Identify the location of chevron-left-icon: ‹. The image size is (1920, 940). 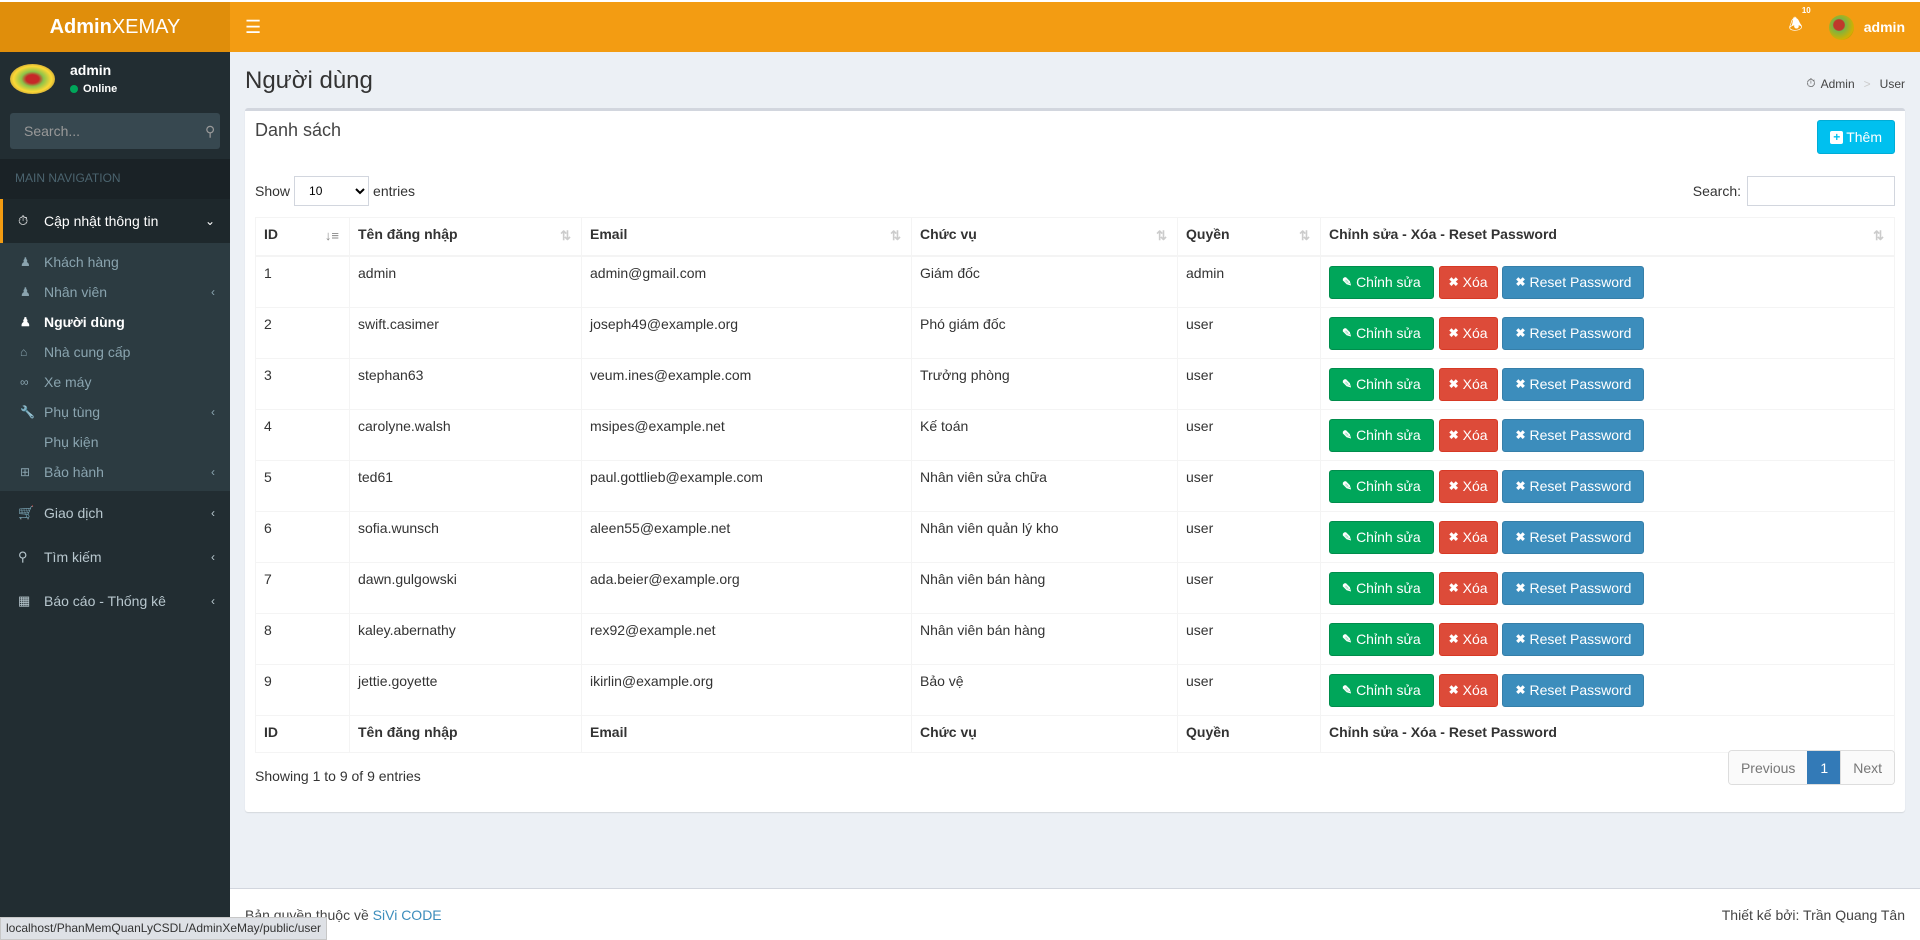
(213, 557).